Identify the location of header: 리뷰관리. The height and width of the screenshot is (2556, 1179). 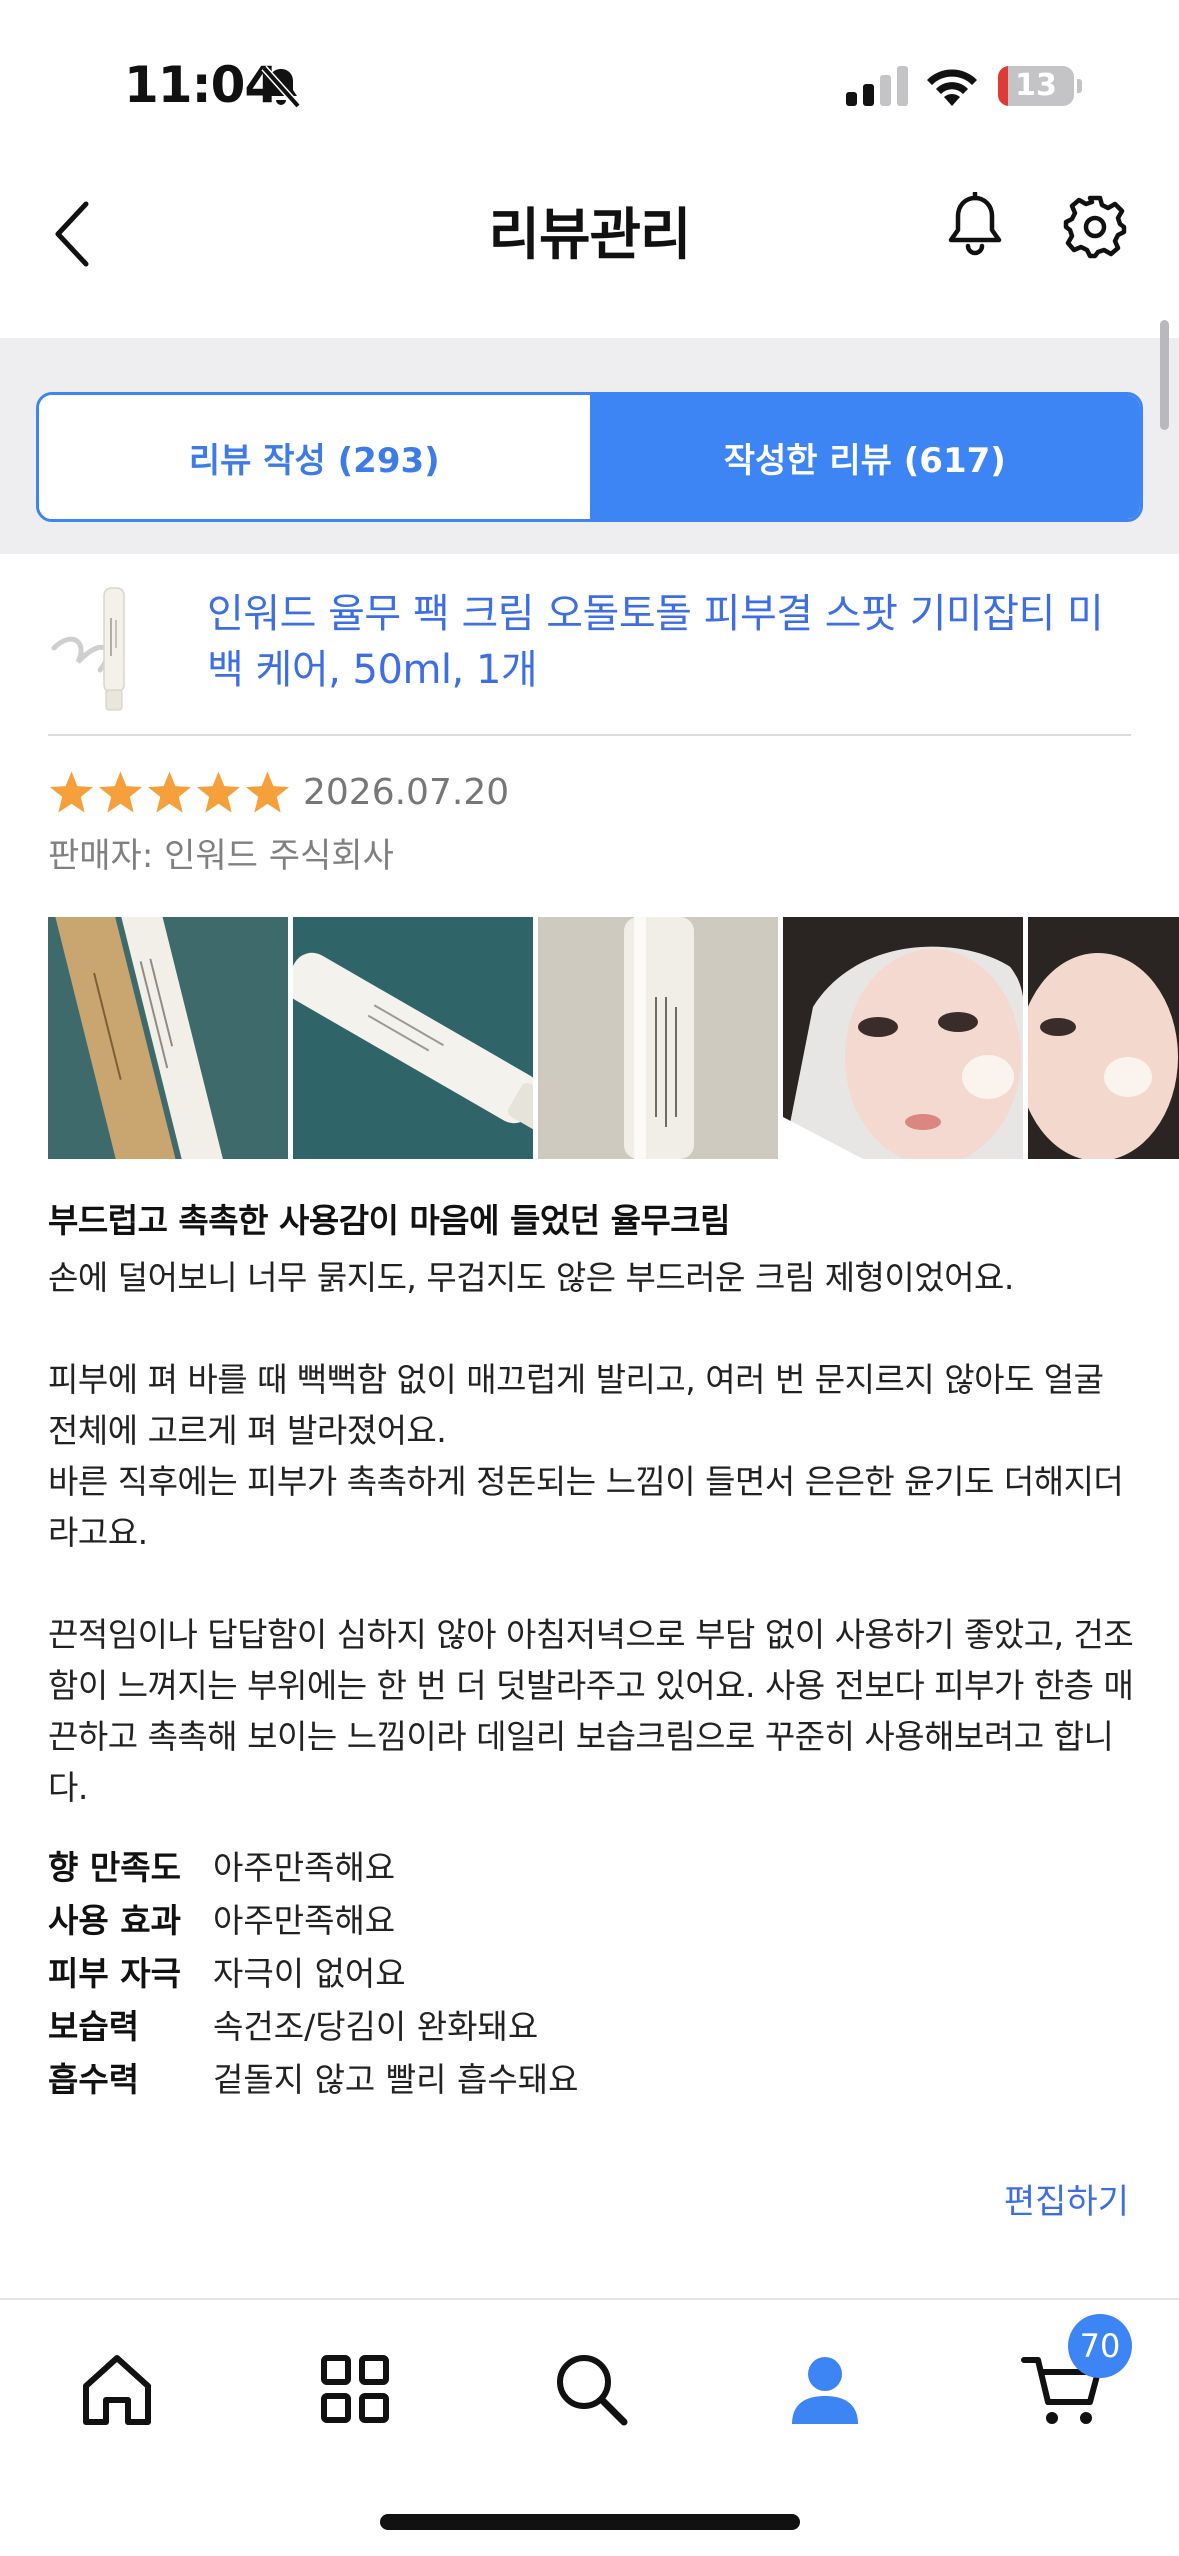
(589, 255).